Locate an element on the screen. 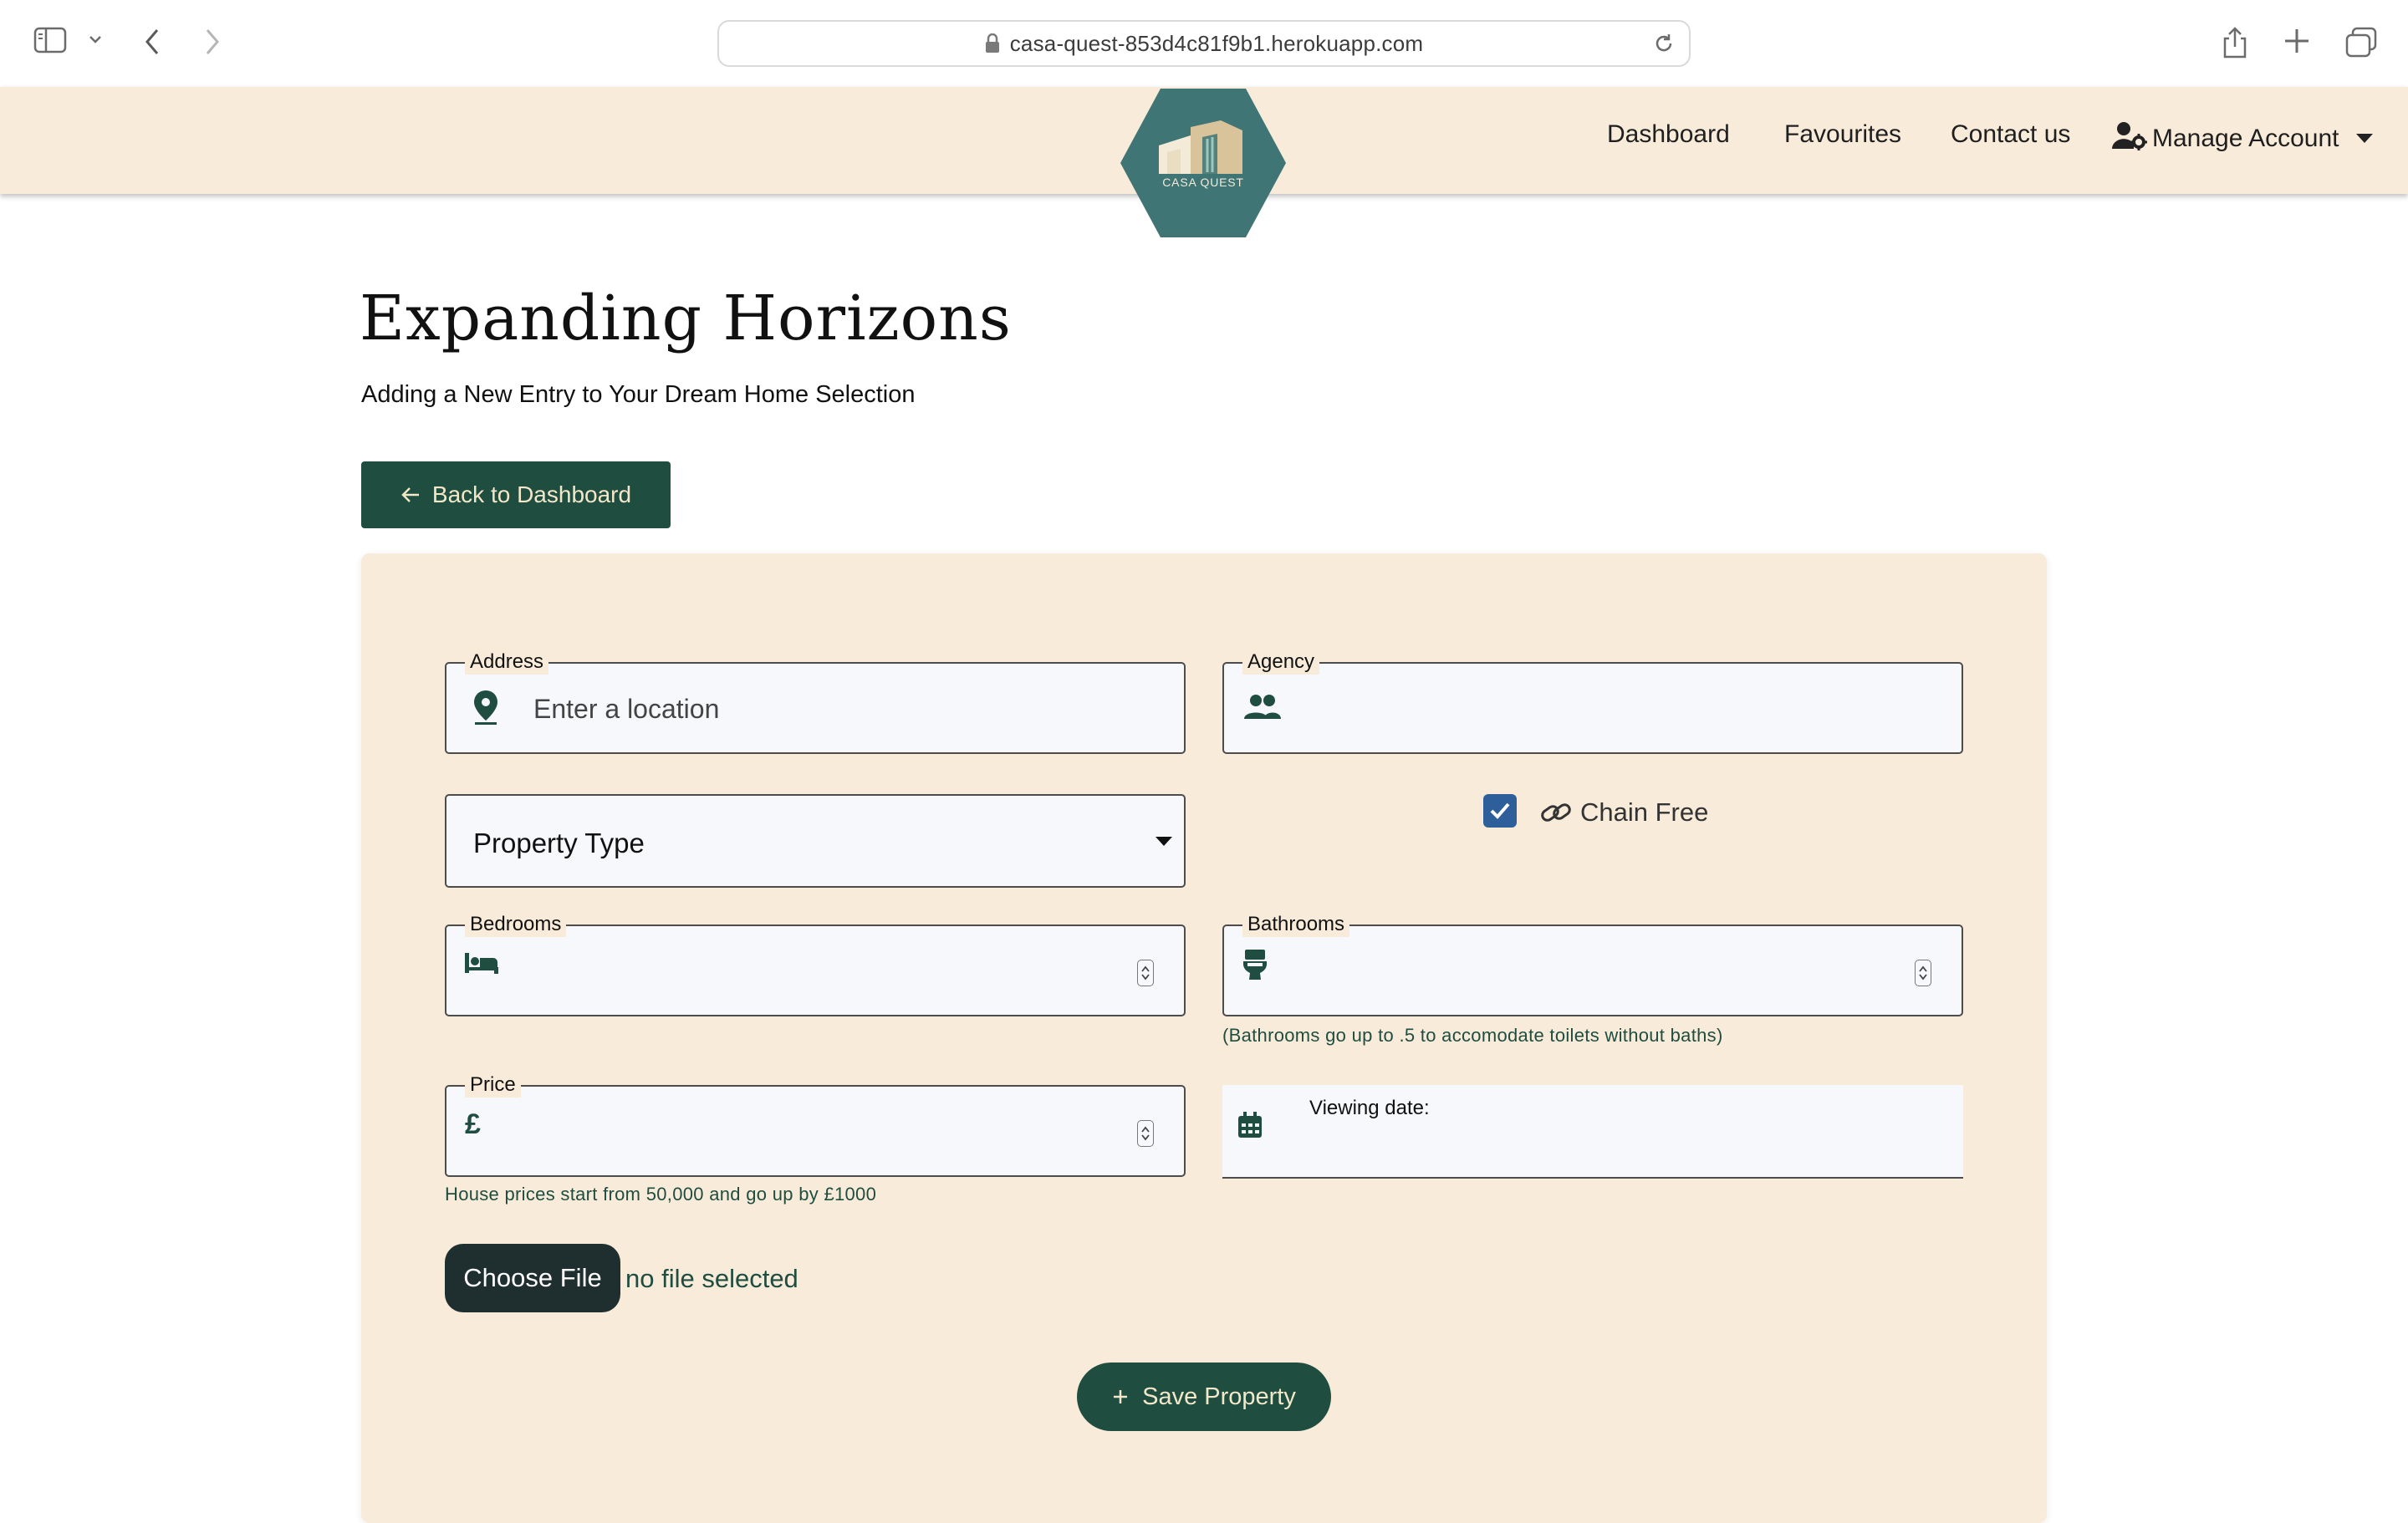  forward-arrow-icon is located at coordinates (212, 42).